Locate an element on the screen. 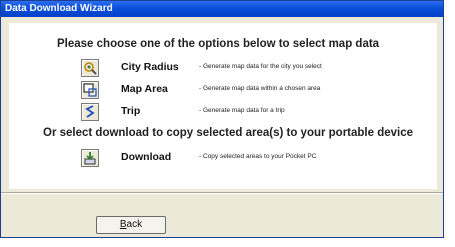  city-radius-icon is located at coordinates (90, 68).